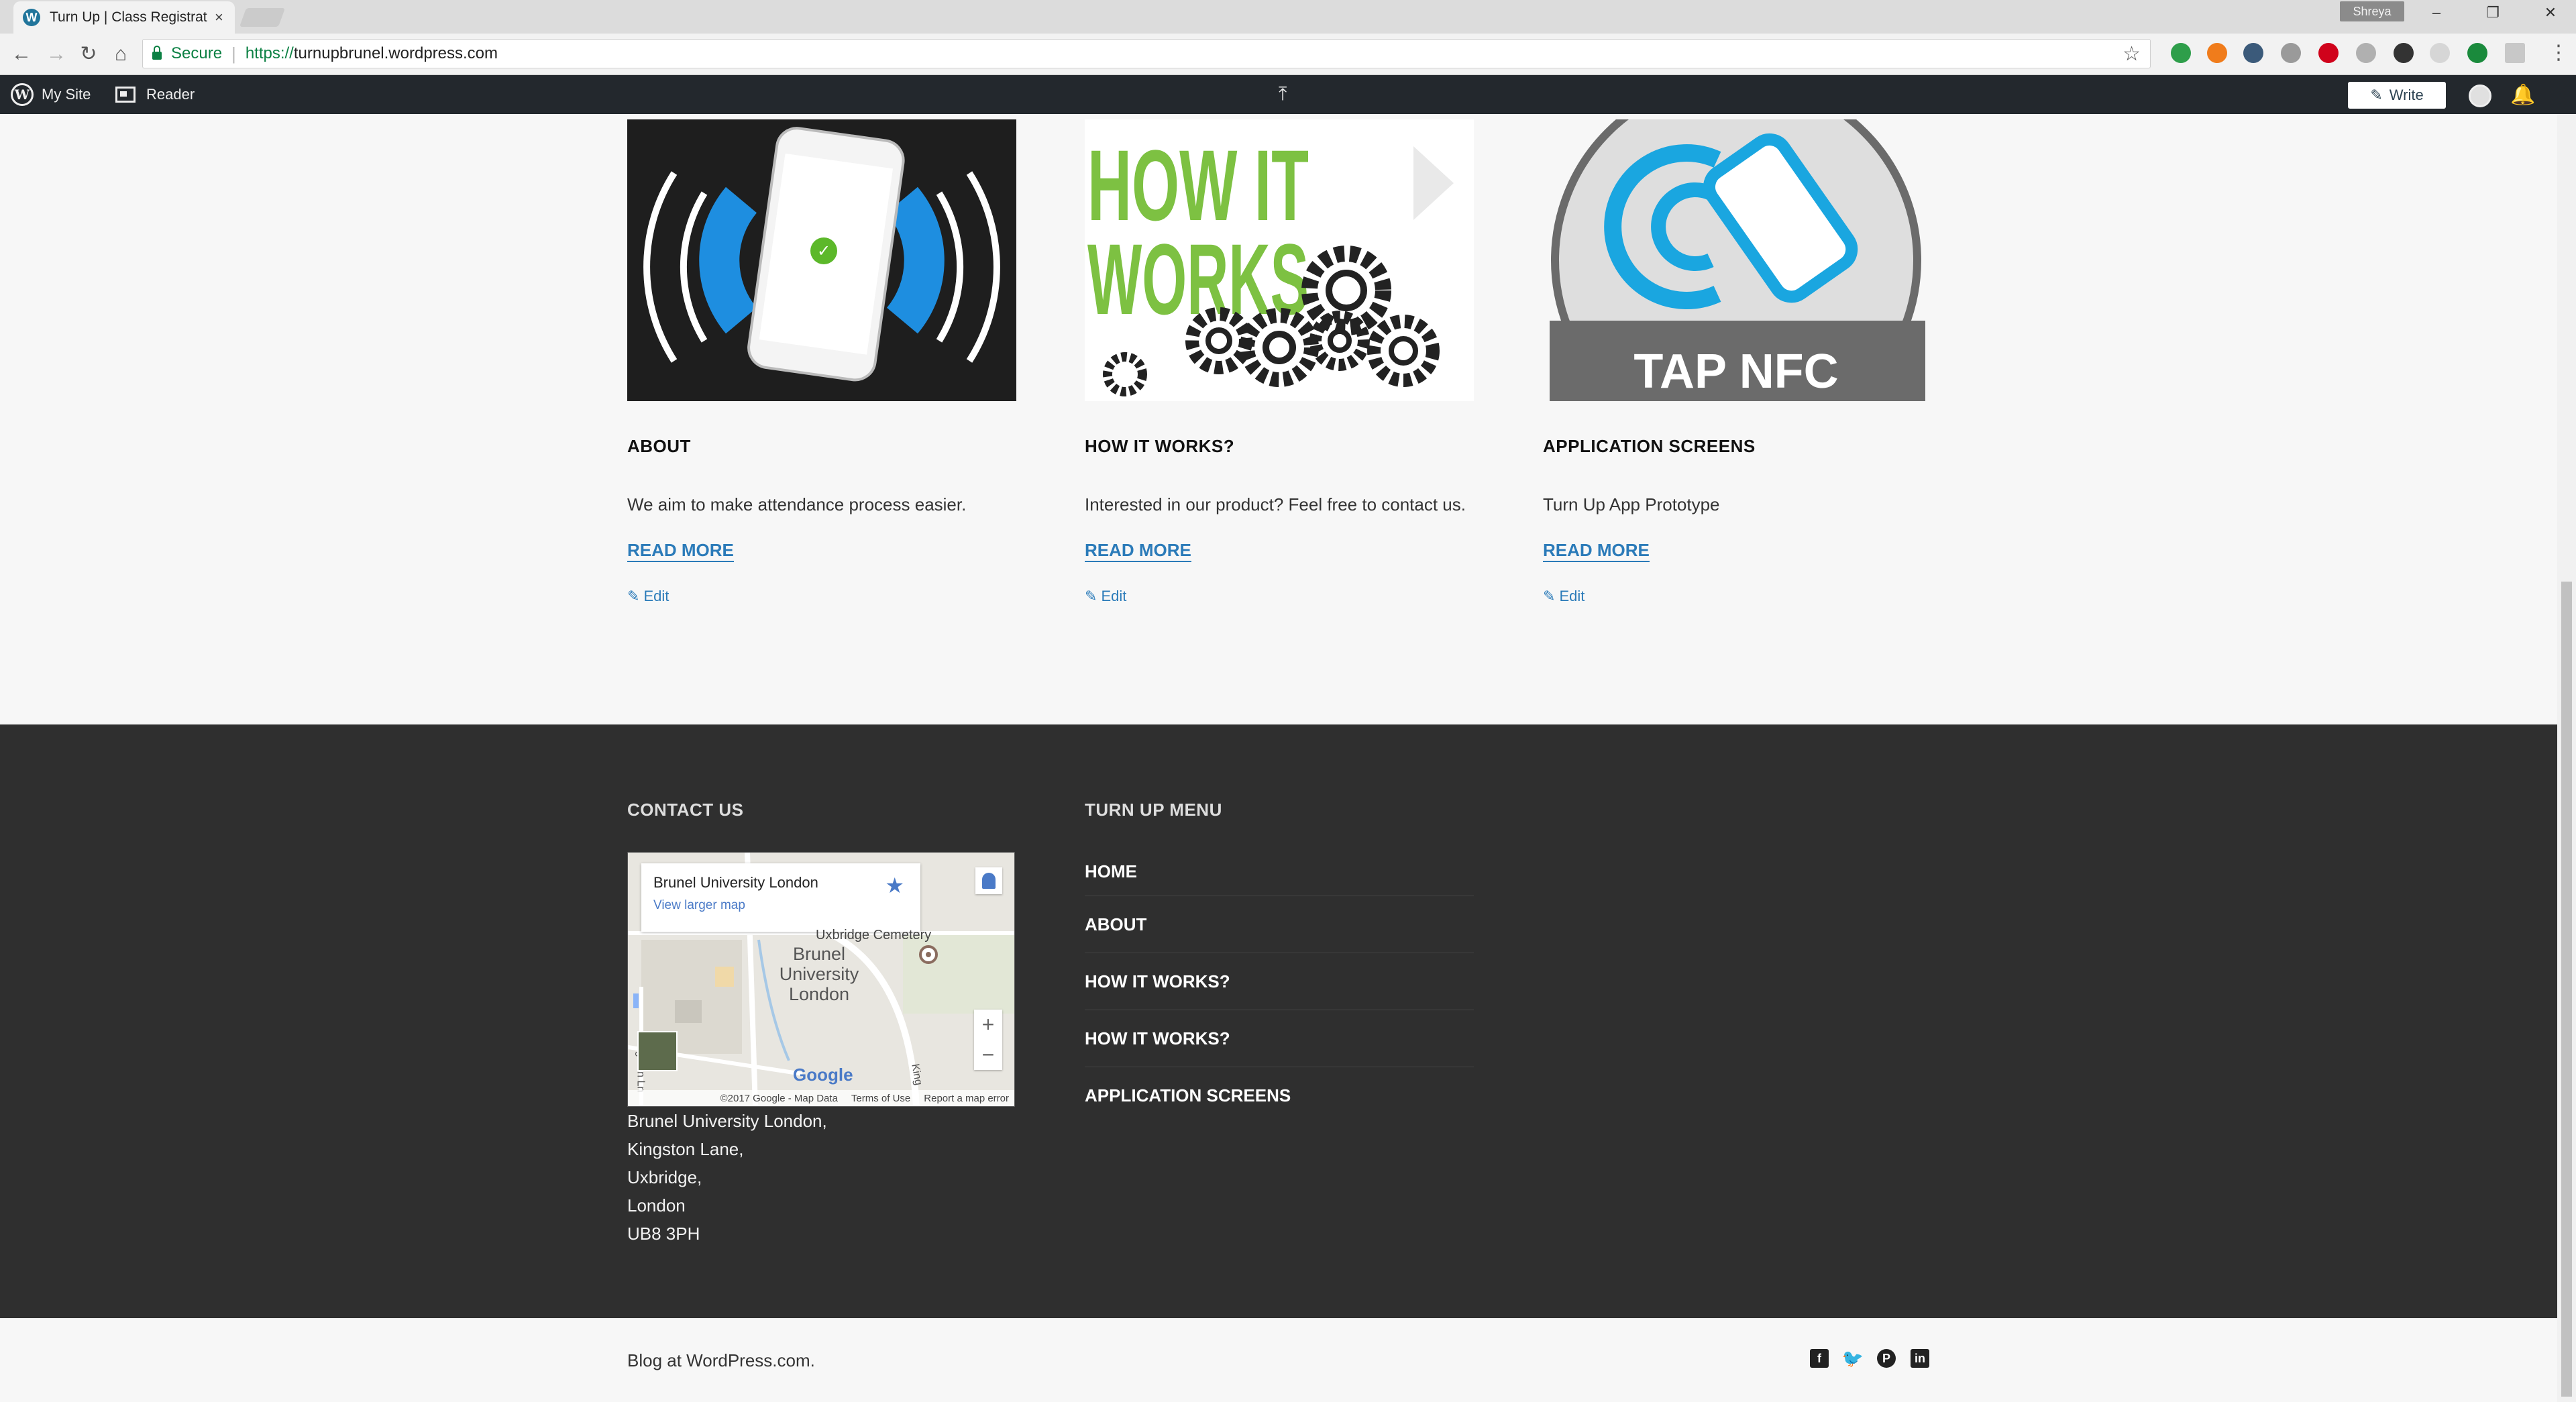 This screenshot has height=1402, width=2576. Describe the element at coordinates (1279, 1095) in the screenshot. I see `menu-item-application-screens: APPLICATION SCREENS` at that location.